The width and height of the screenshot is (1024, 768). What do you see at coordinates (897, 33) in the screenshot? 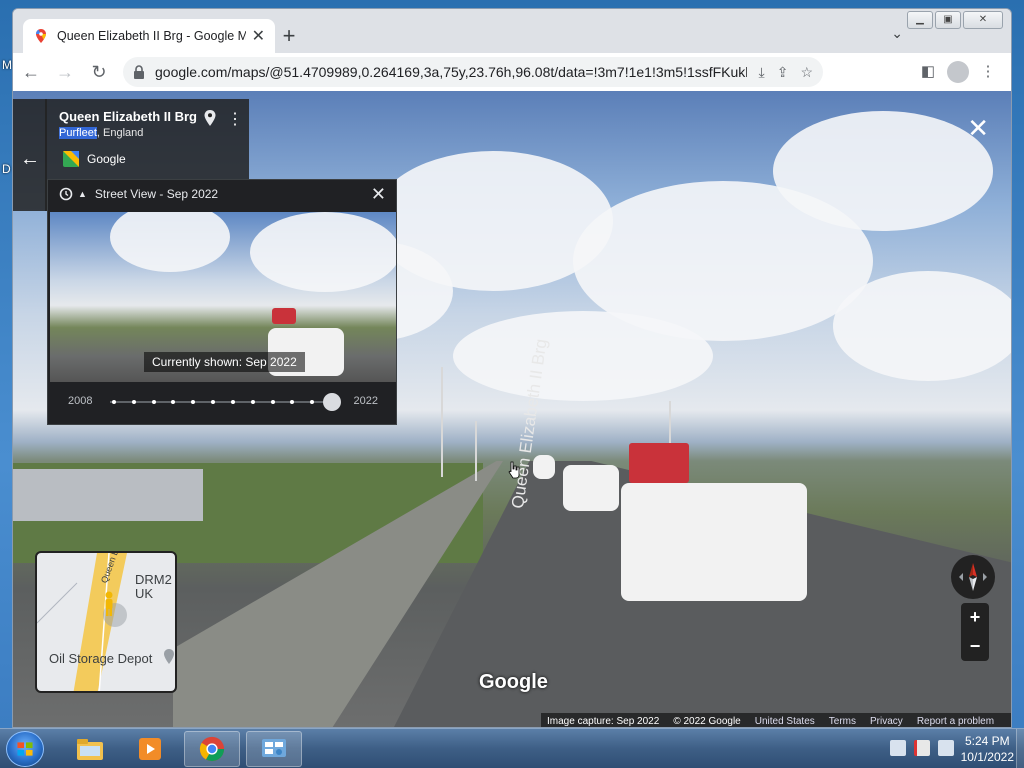
I see `tab-search-button: ⌄` at bounding box center [897, 33].